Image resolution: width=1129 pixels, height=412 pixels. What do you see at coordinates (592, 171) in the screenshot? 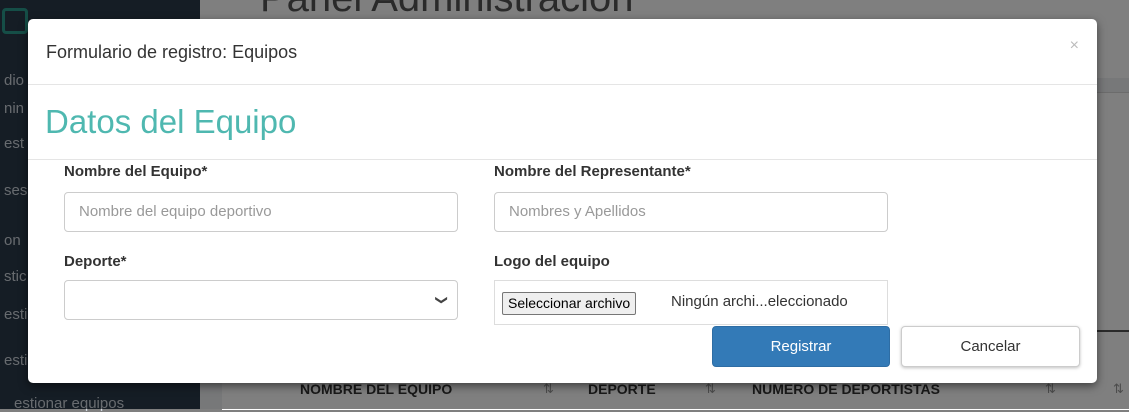
I see `representative-label: Nombre del Representante*` at bounding box center [592, 171].